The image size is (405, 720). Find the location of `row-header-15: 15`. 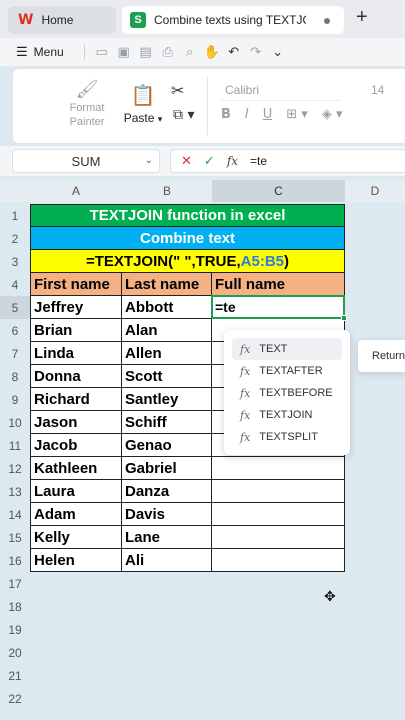

row-header-15: 15 is located at coordinates (15, 537).